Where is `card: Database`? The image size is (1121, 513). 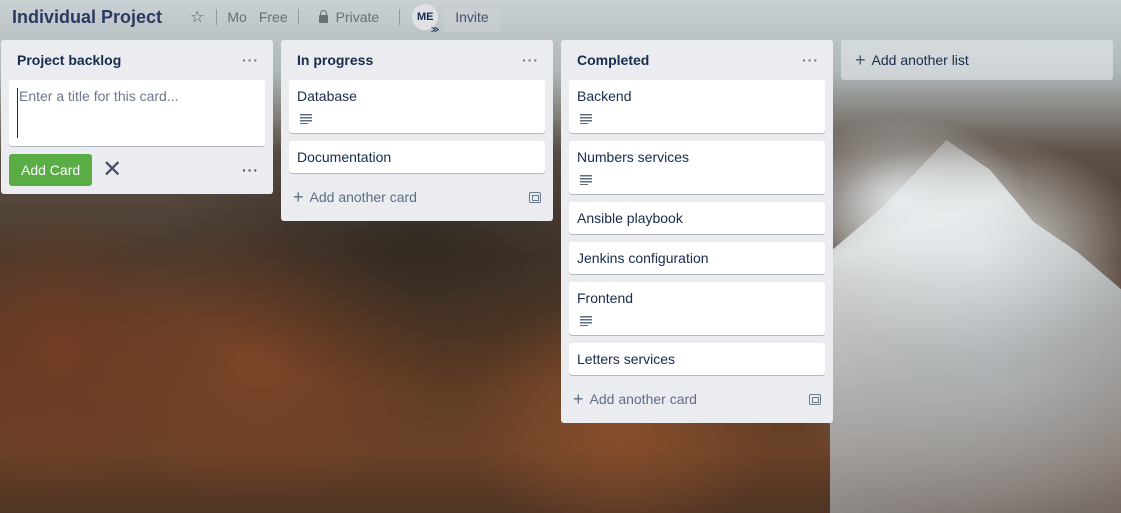
card: Database is located at coordinates (417, 106).